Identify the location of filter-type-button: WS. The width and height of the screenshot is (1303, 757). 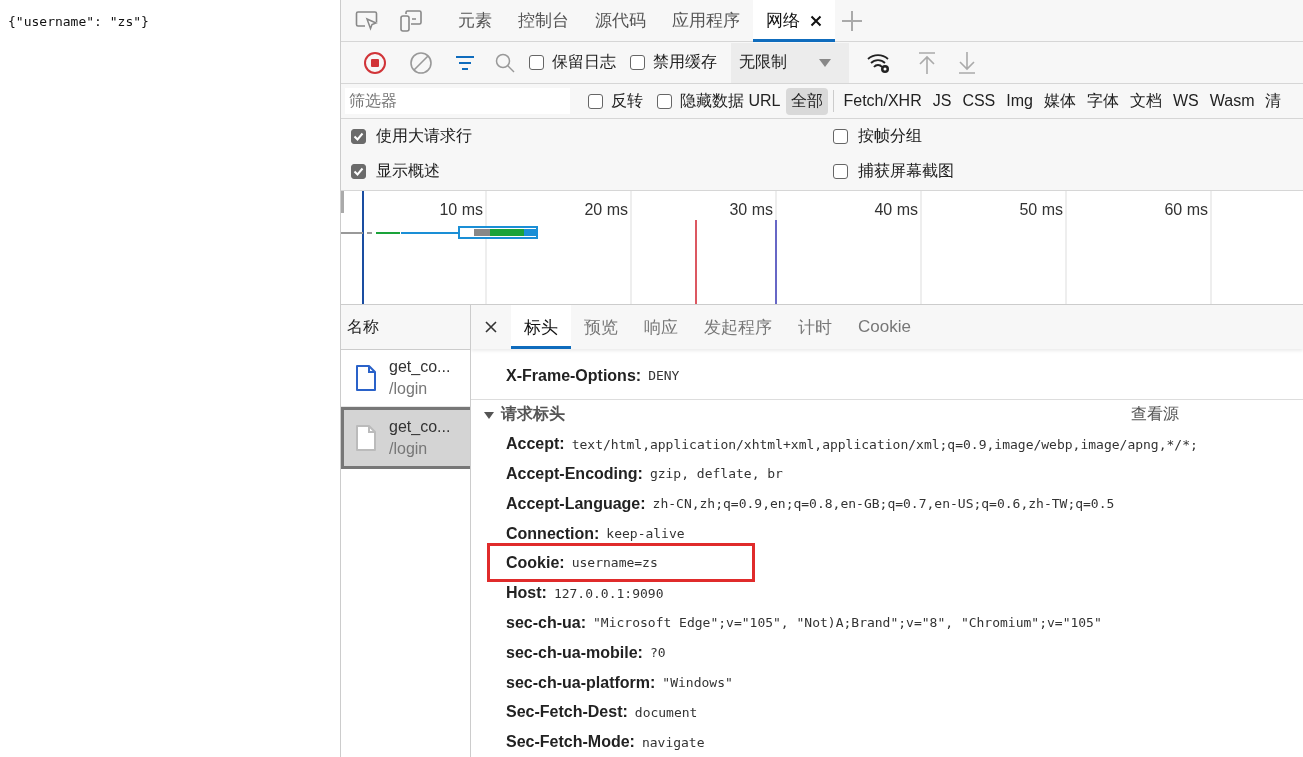
(1185, 101).